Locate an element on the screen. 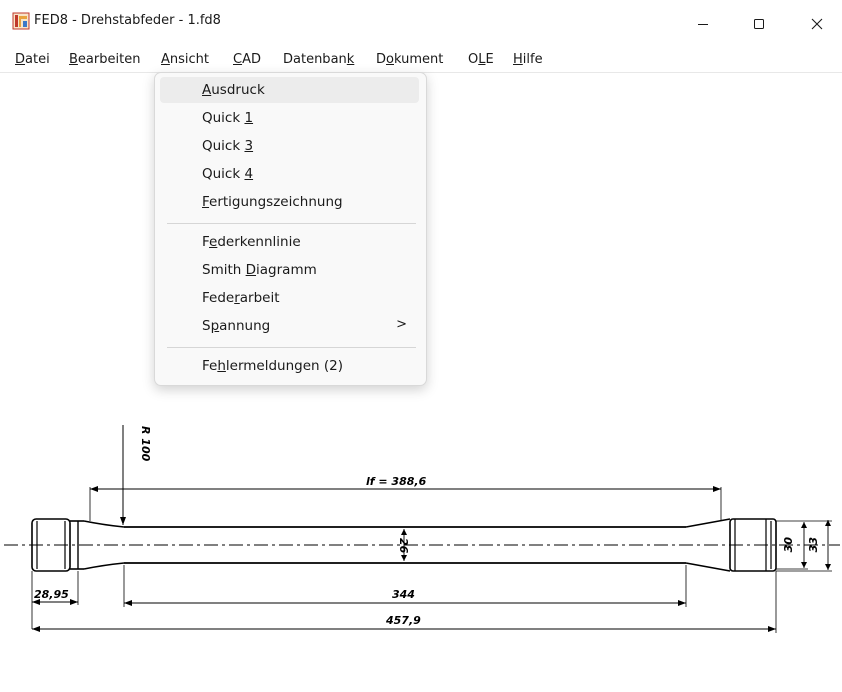 The width and height of the screenshot is (842, 692). menu-bearbeiten: Bearbeiten is located at coordinates (104, 60).